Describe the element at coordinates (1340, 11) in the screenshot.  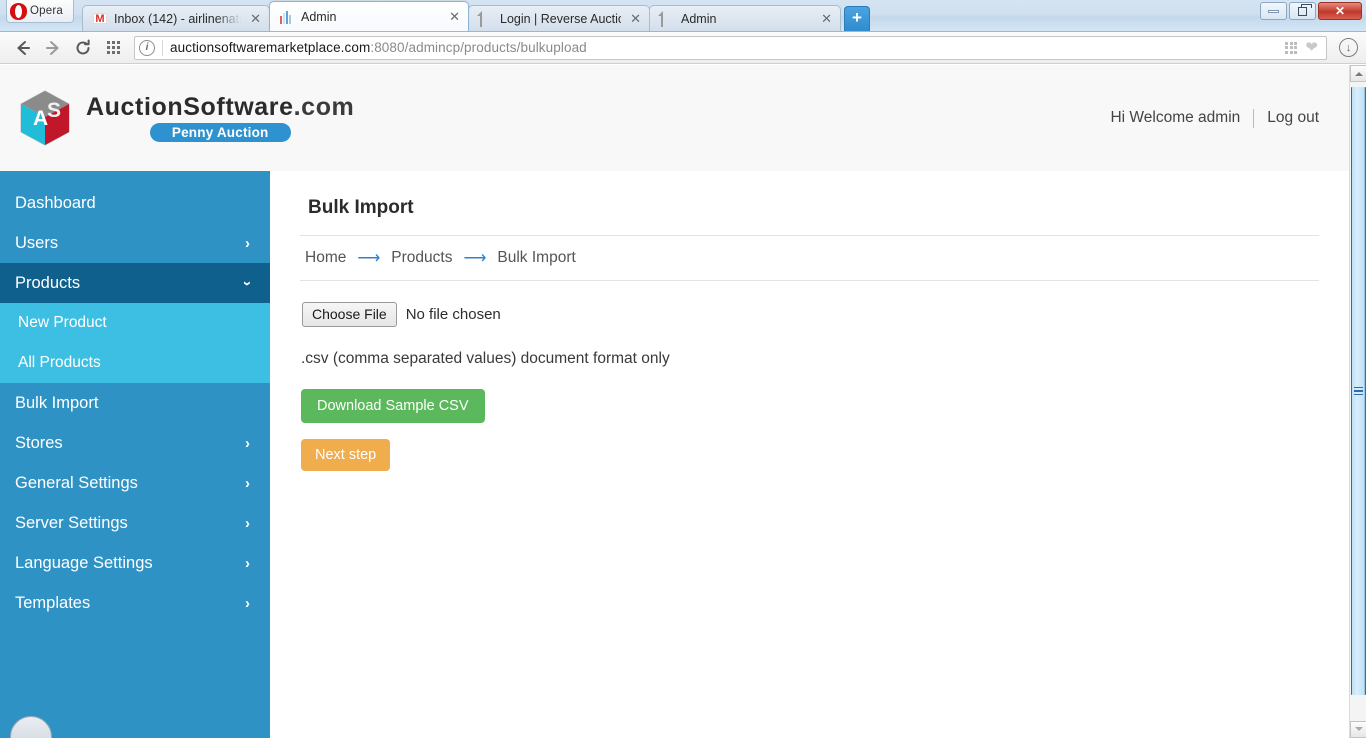
I see `close-window-button: ✕` at that location.